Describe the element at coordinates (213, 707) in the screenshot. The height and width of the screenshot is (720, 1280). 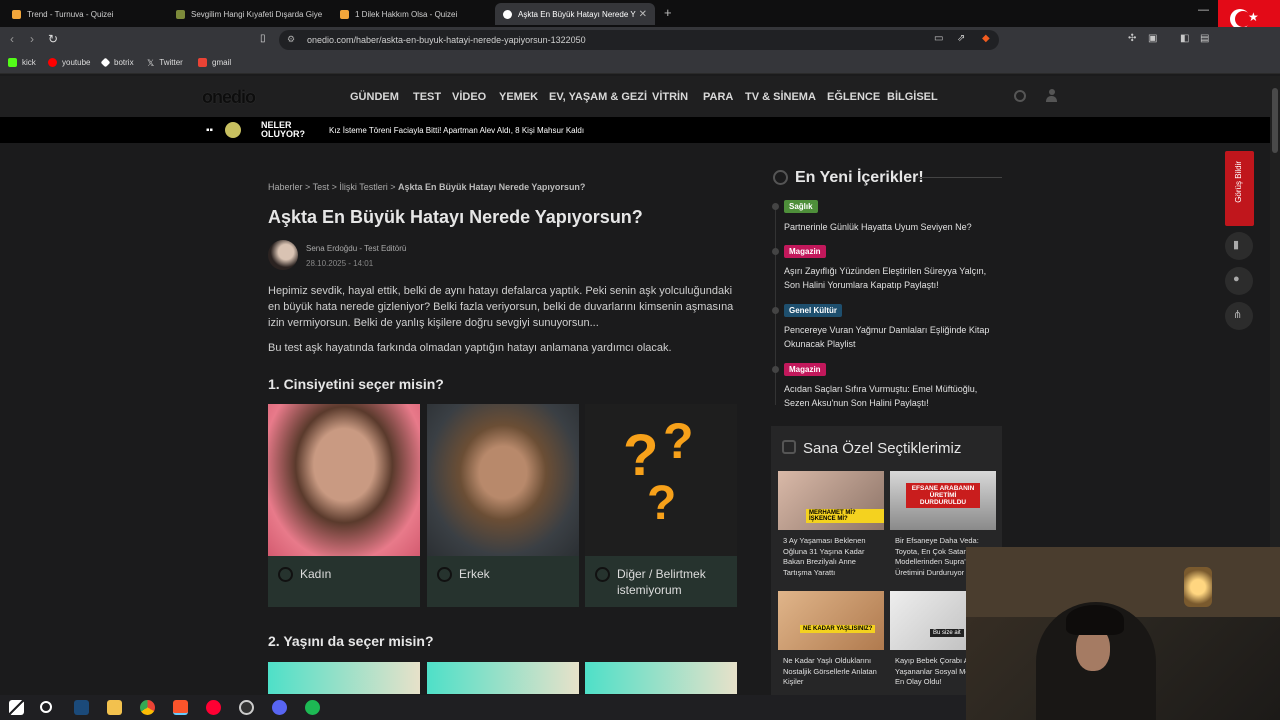
I see `youtube-music-icon` at that location.